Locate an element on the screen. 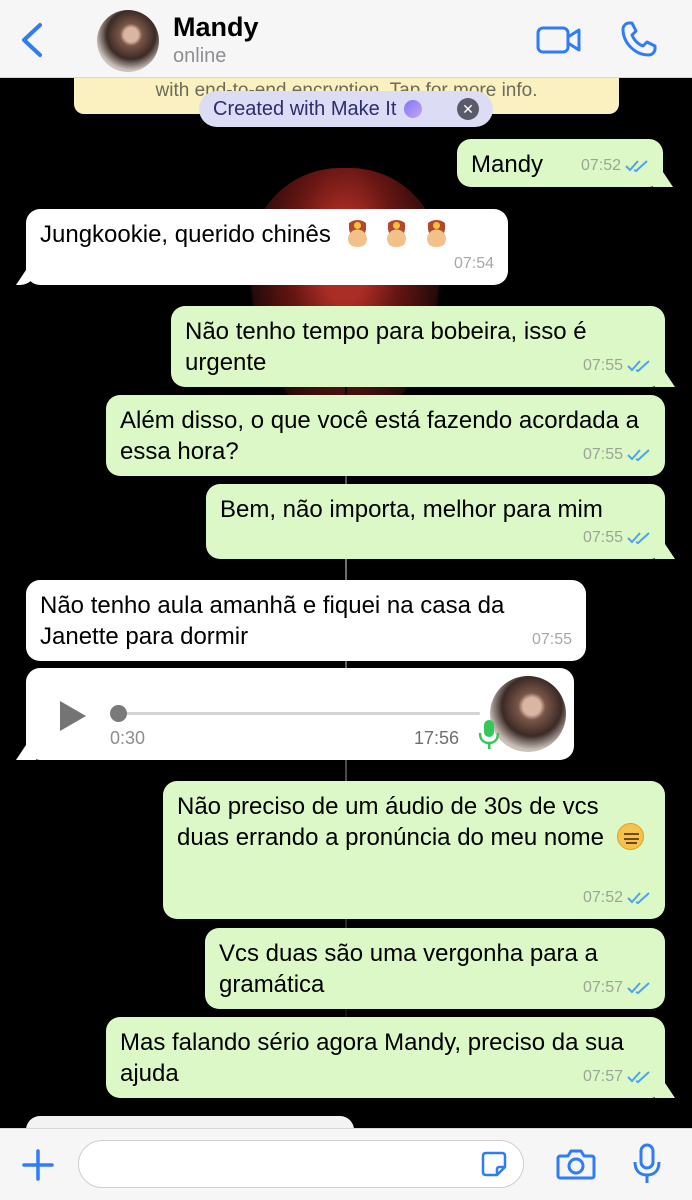 This screenshot has width=692, height=1200. phone-call-icon is located at coordinates (639, 39).